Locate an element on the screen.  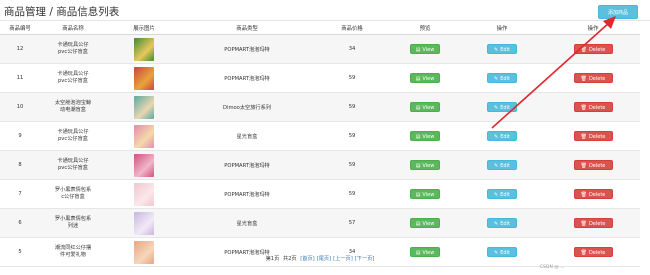
table-row: 9 卡通玩具公仔 pvc公仔盲盒 星光盲盒 59 ▤ View ✎ Edit 🗑 Delete is located at coordinates (320, 136).